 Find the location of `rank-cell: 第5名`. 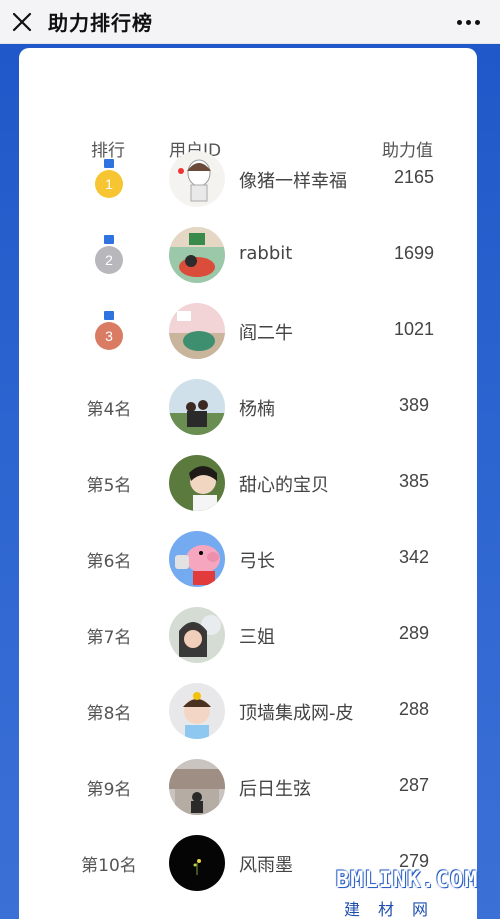

rank-cell: 第5名 is located at coordinates (109, 483).